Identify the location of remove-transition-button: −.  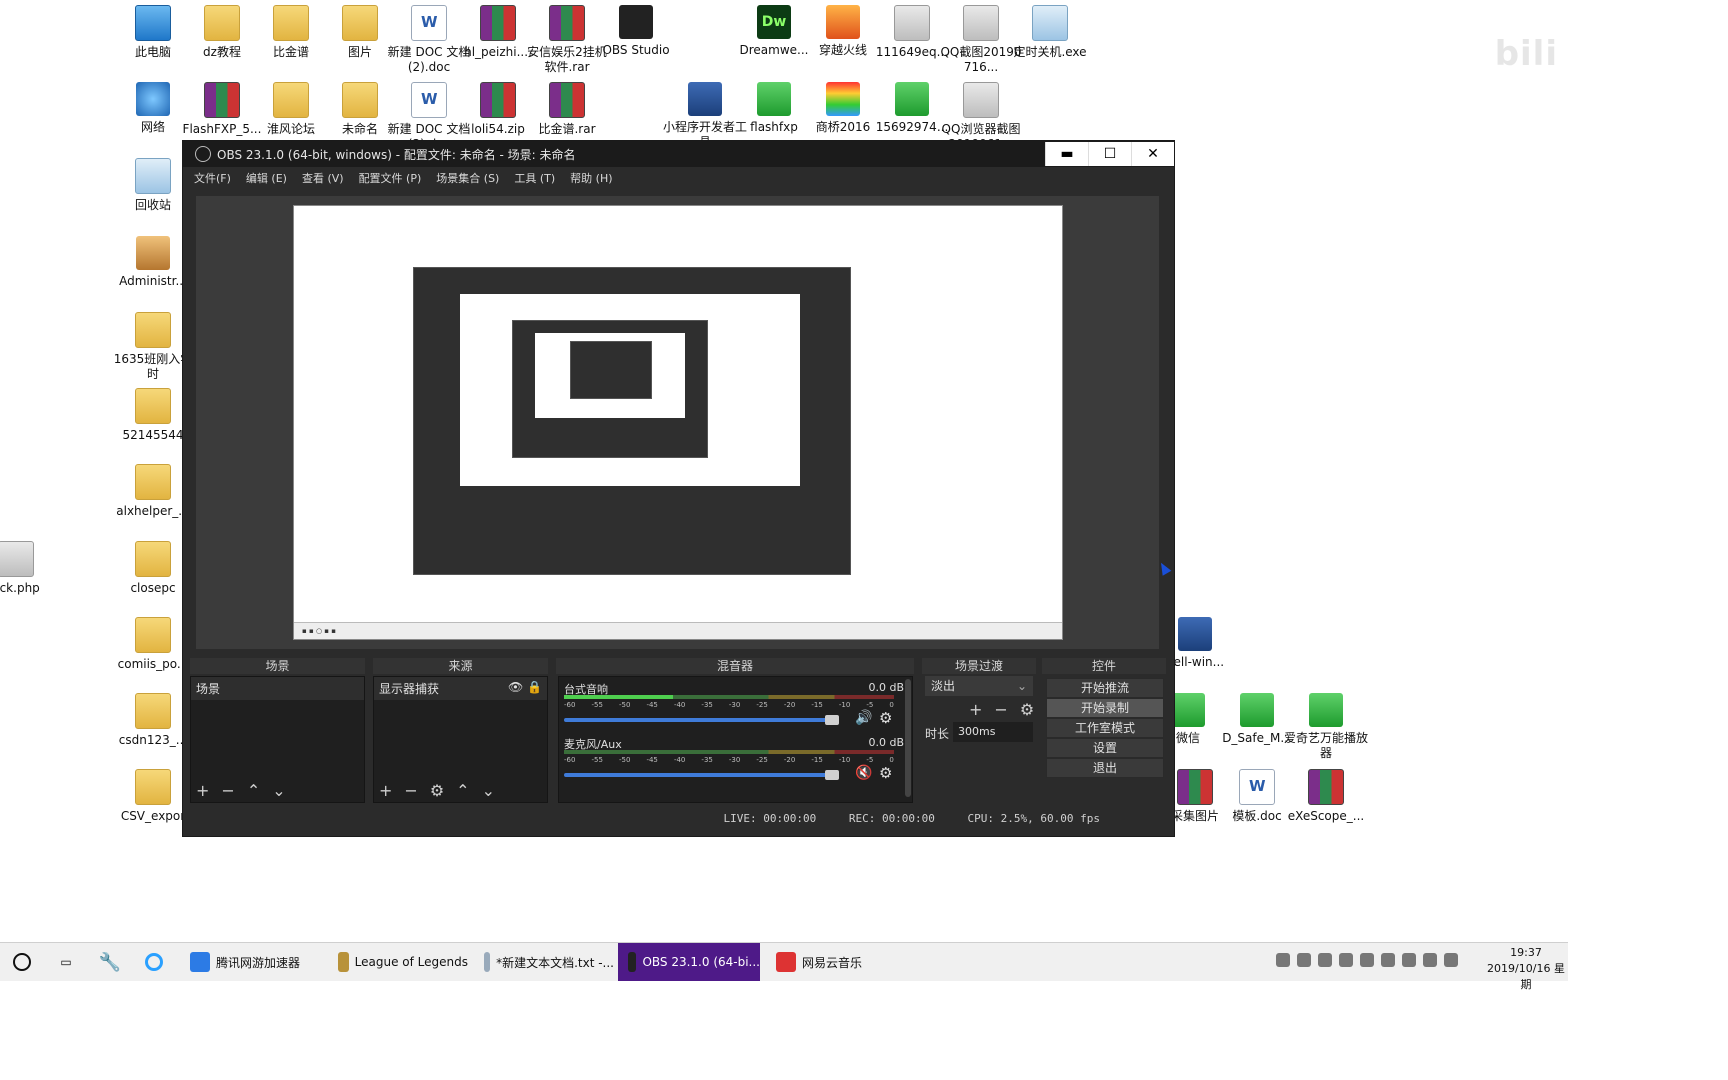
(1000, 709).